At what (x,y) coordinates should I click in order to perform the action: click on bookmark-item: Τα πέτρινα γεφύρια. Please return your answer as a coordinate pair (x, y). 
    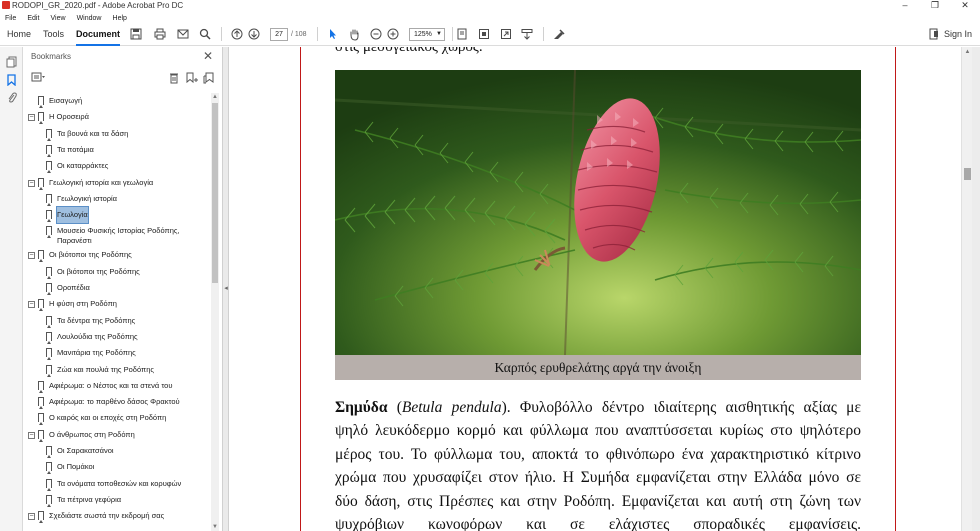
    Looking at the image, I should click on (117, 500).